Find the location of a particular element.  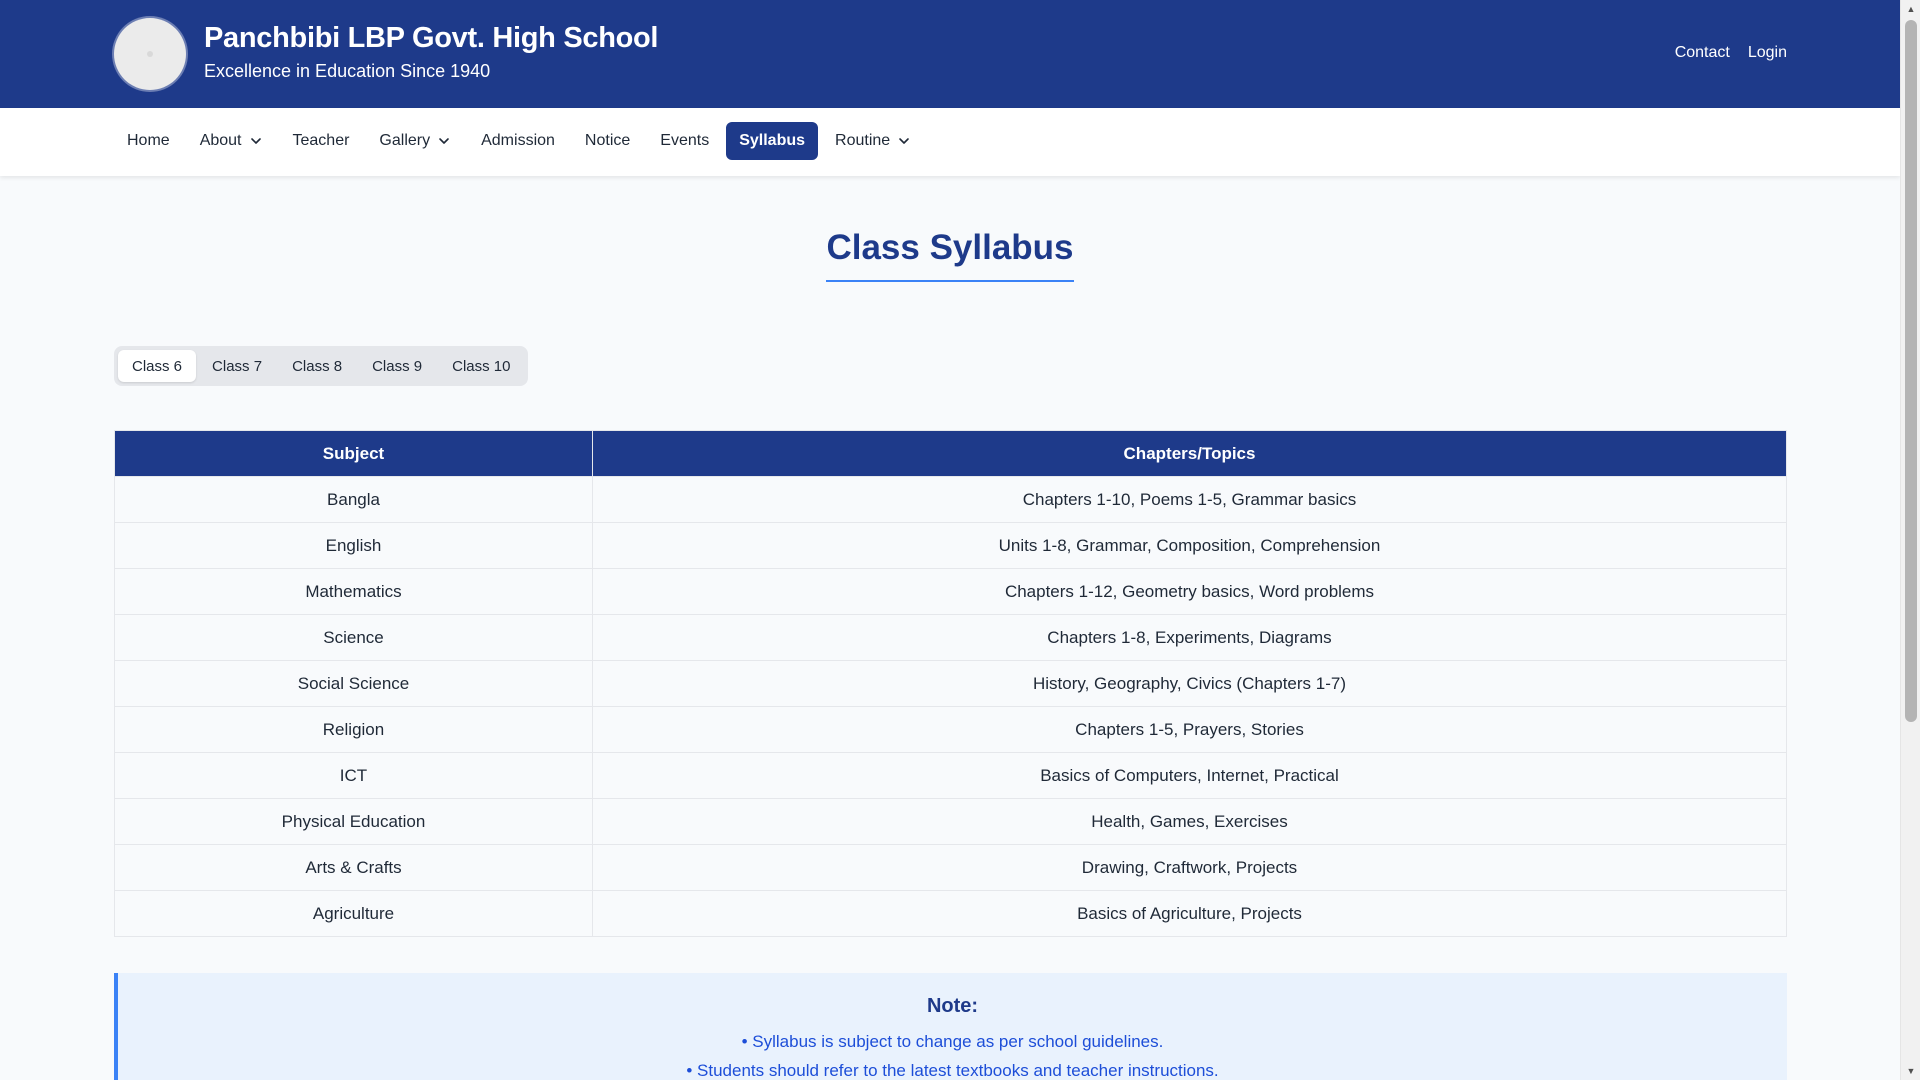

nav-item-notice: Notice is located at coordinates (607, 141).